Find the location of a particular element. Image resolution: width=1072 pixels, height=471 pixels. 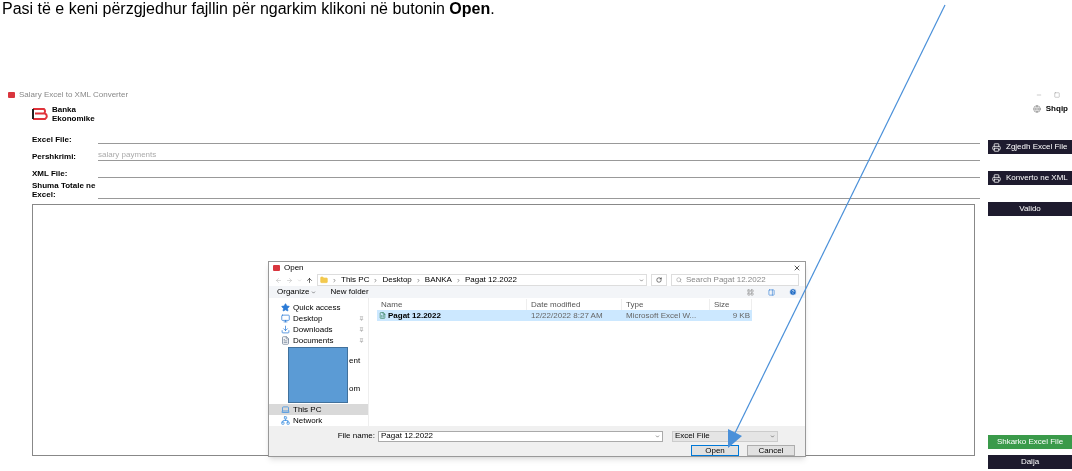

field-label: Shuma Totale ne Excel: is located at coordinates (64, 190).